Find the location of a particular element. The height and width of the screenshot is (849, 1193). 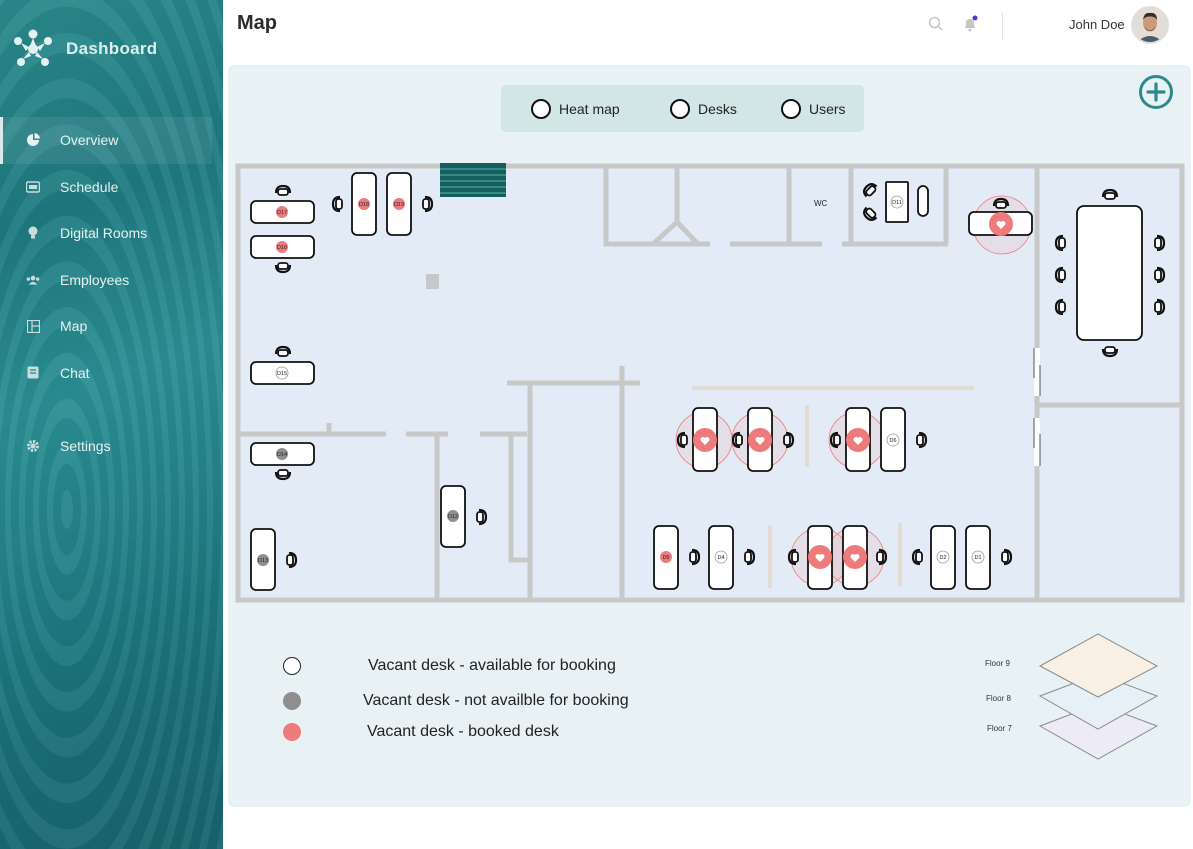

sidebar-item-schedule: Schedule is located at coordinates (111, 187).